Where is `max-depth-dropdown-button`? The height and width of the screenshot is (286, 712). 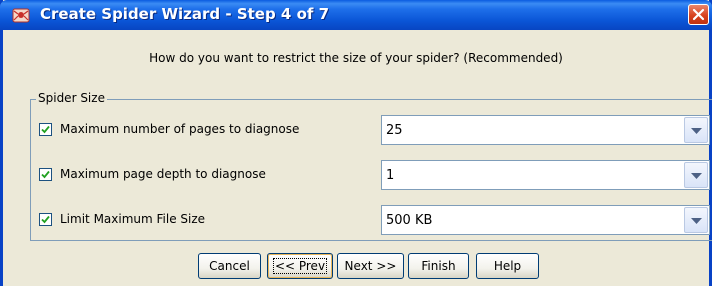 max-depth-dropdown-button is located at coordinates (696, 175).